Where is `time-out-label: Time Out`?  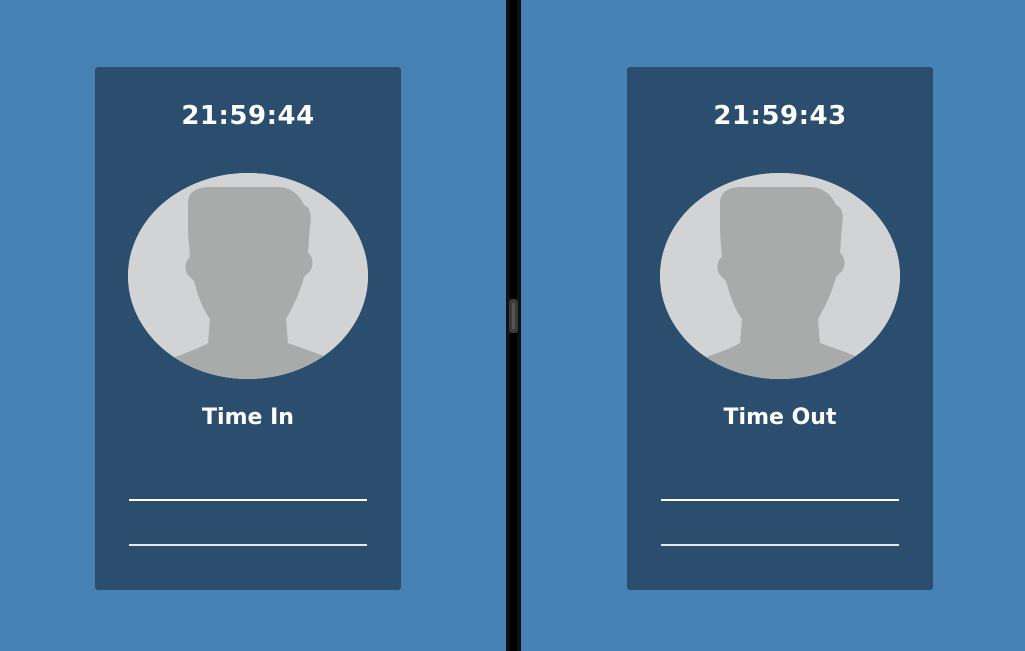
time-out-label: Time Out is located at coordinates (780, 417).